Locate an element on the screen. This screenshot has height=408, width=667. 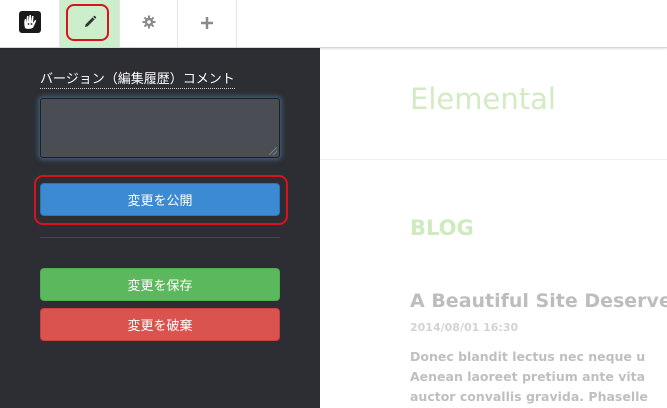
post-title: A Beautiful Site Deserve is located at coordinates (538, 301).